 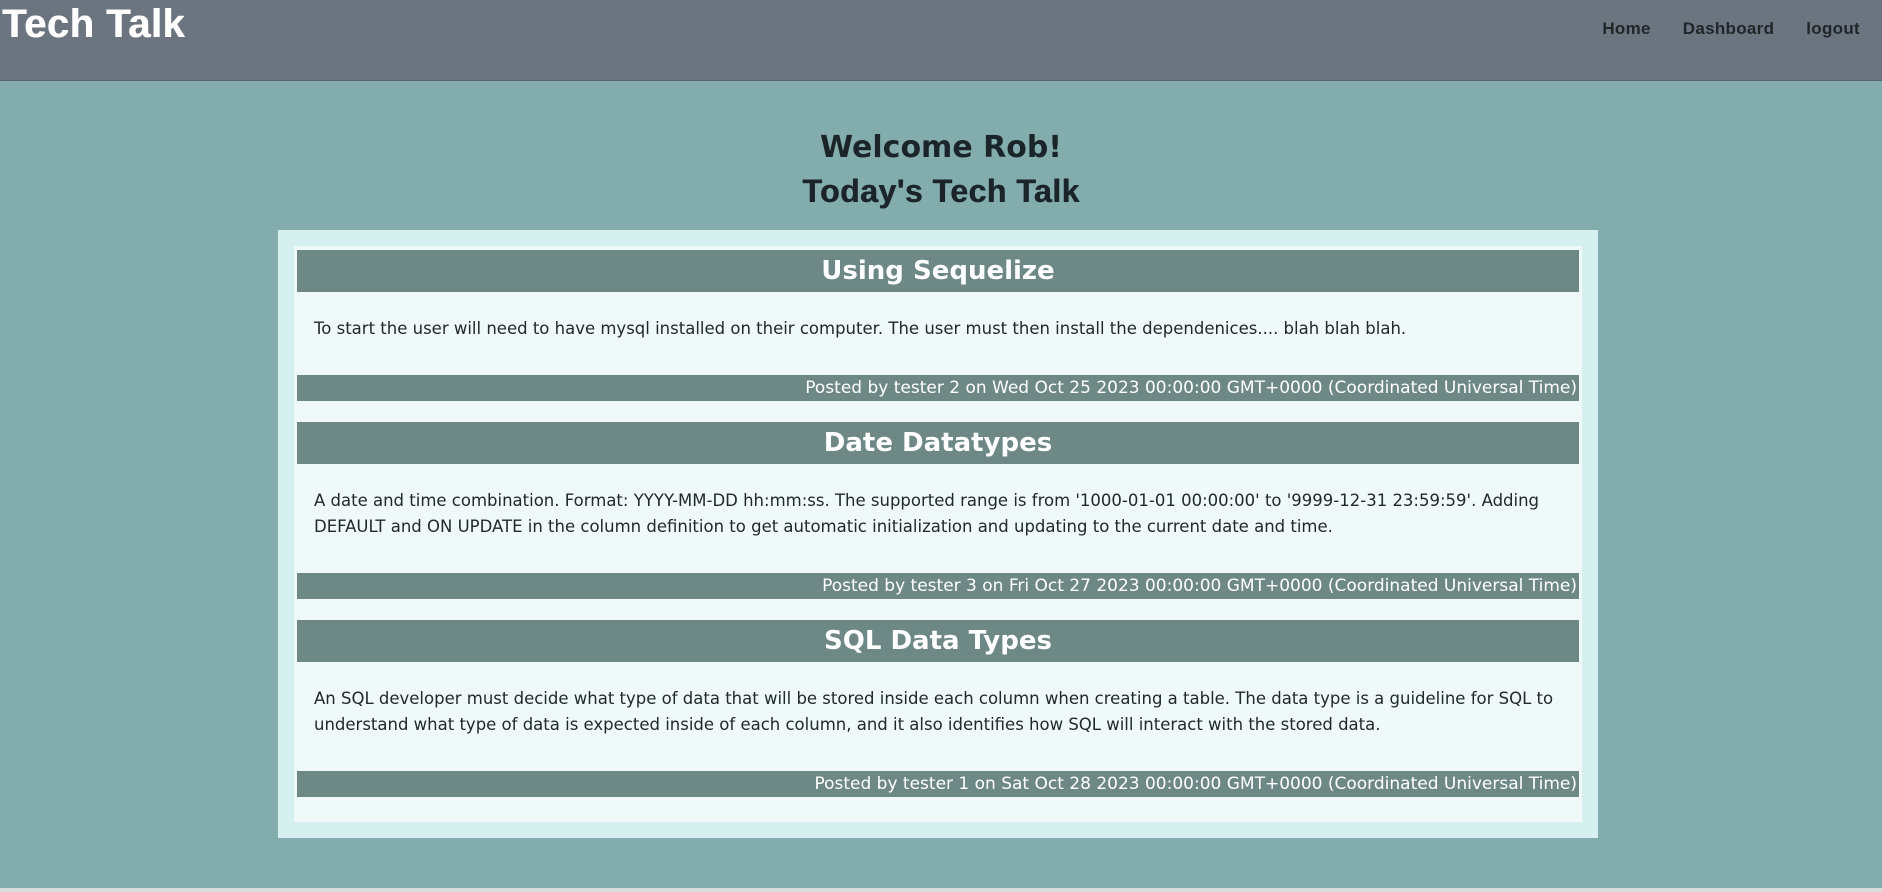 What do you see at coordinates (93, 24) in the screenshot?
I see `site-brand: Tech Talk` at bounding box center [93, 24].